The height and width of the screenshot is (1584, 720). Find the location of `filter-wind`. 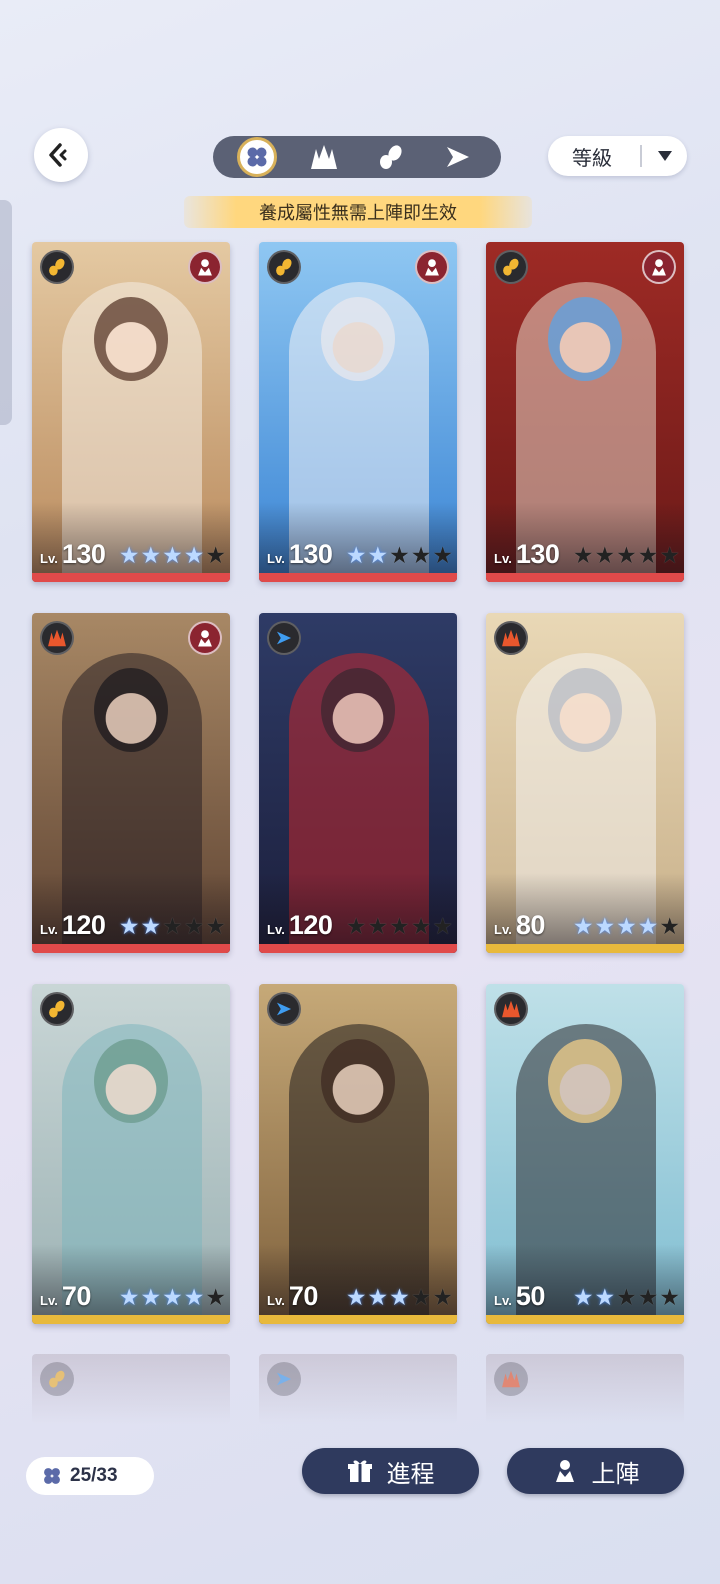

filter-wind is located at coordinates (457, 157).